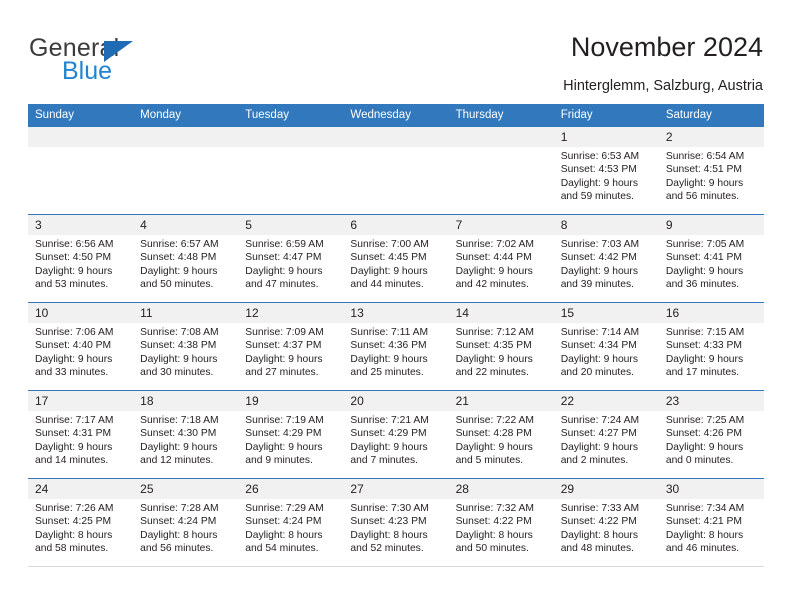 The image size is (792, 612). What do you see at coordinates (42, 401) in the screenshot?
I see `day-number: 17` at bounding box center [42, 401].